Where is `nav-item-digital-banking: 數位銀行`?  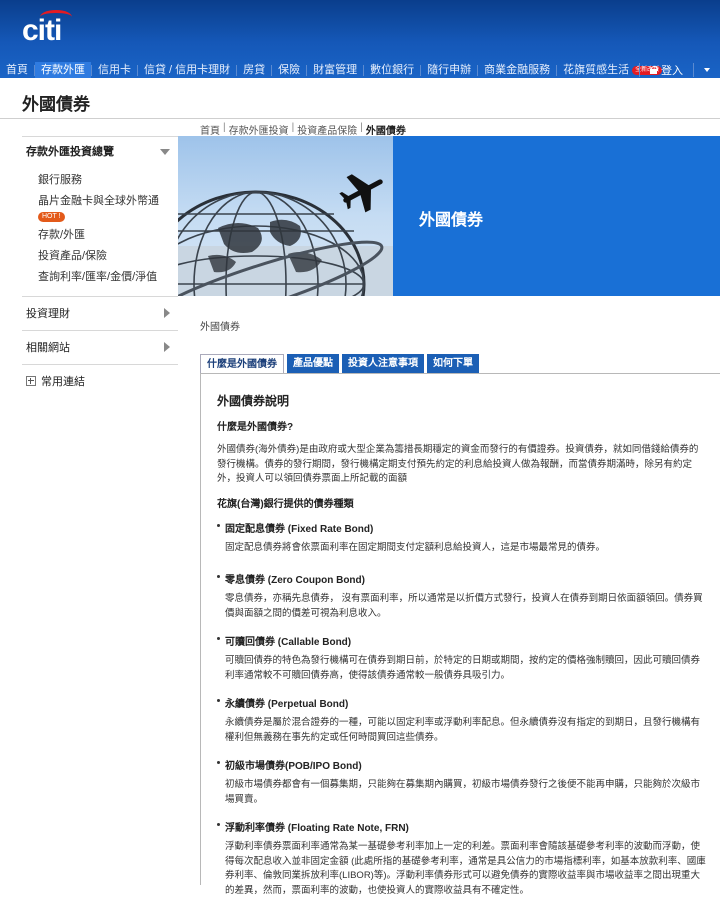 nav-item-digital-banking: 數位銀行 is located at coordinates (392, 70).